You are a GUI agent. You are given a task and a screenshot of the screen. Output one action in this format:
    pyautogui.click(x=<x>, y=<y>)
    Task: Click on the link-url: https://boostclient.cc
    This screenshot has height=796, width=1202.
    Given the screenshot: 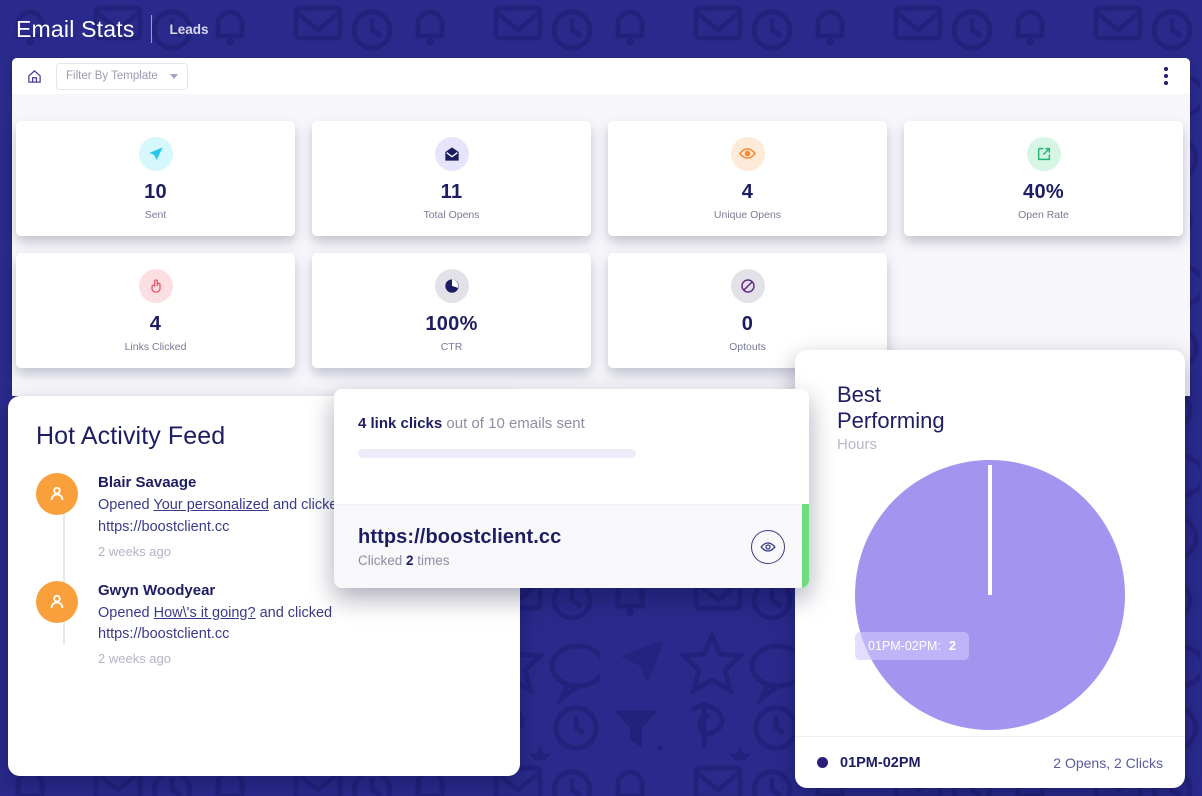 What is the action you would take?
    pyautogui.click(x=460, y=536)
    